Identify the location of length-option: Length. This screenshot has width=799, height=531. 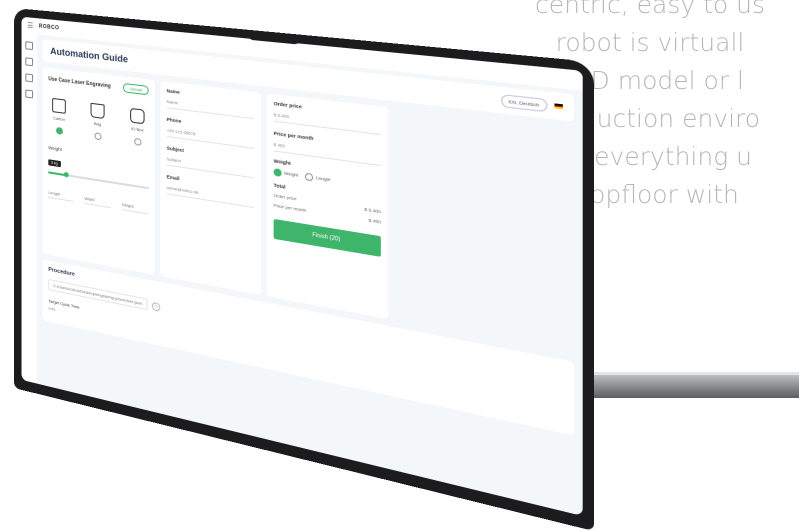
(318, 178).